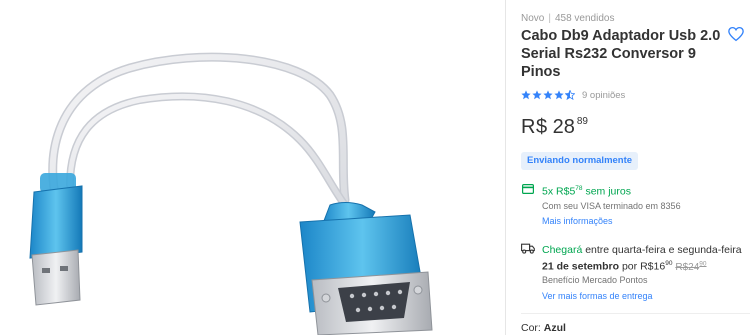 The width and height of the screenshot is (750, 335). What do you see at coordinates (629, 266) in the screenshot?
I see `shipping-por: por` at bounding box center [629, 266].